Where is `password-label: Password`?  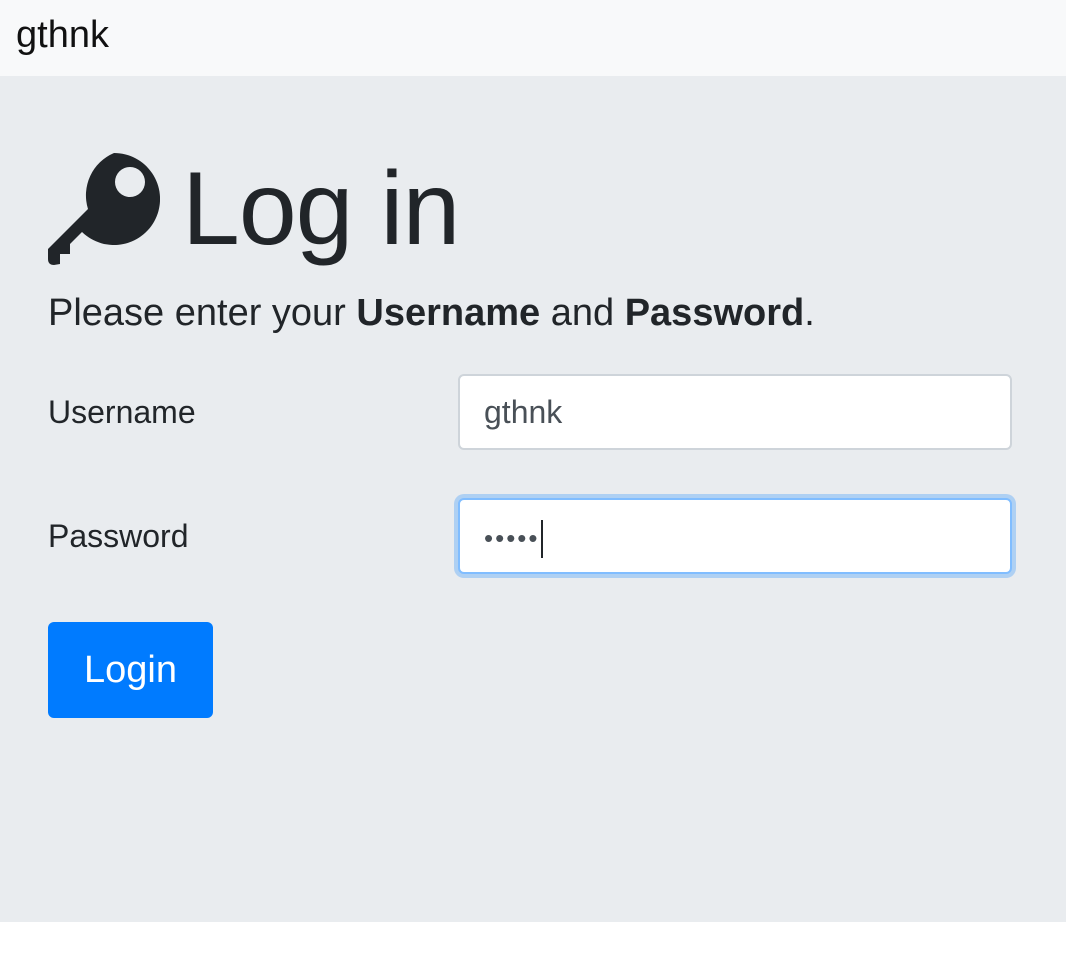
password-label: Password is located at coordinates (118, 536).